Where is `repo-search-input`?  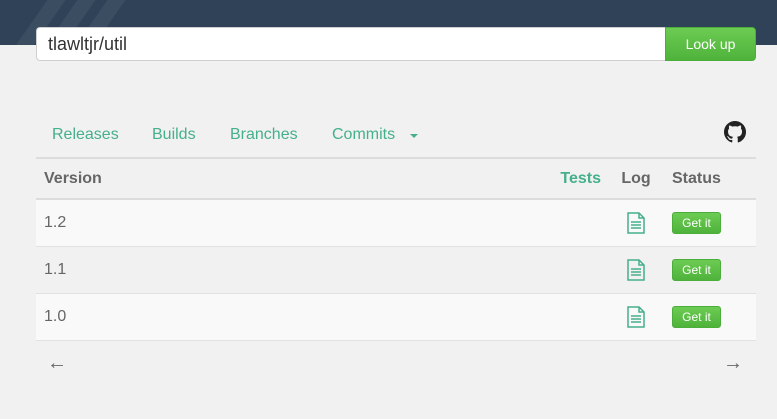
repo-search-input is located at coordinates (350, 44).